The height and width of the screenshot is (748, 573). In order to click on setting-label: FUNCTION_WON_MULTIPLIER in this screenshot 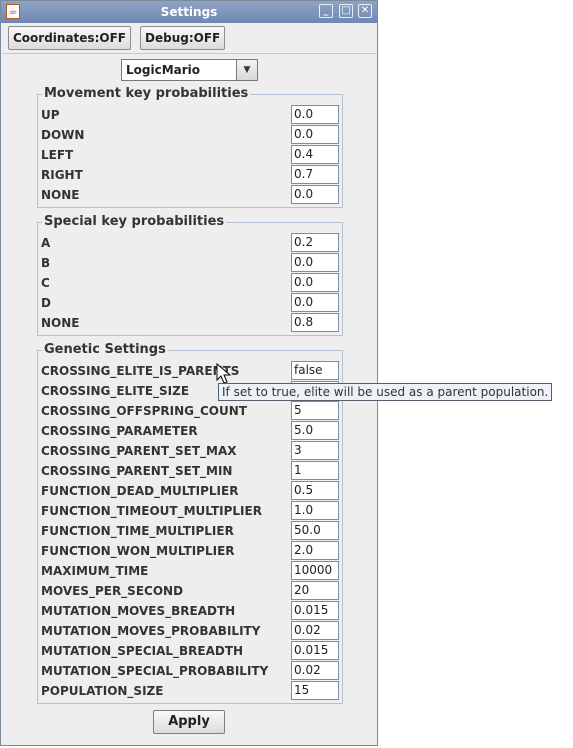, I will do `click(138, 551)`.